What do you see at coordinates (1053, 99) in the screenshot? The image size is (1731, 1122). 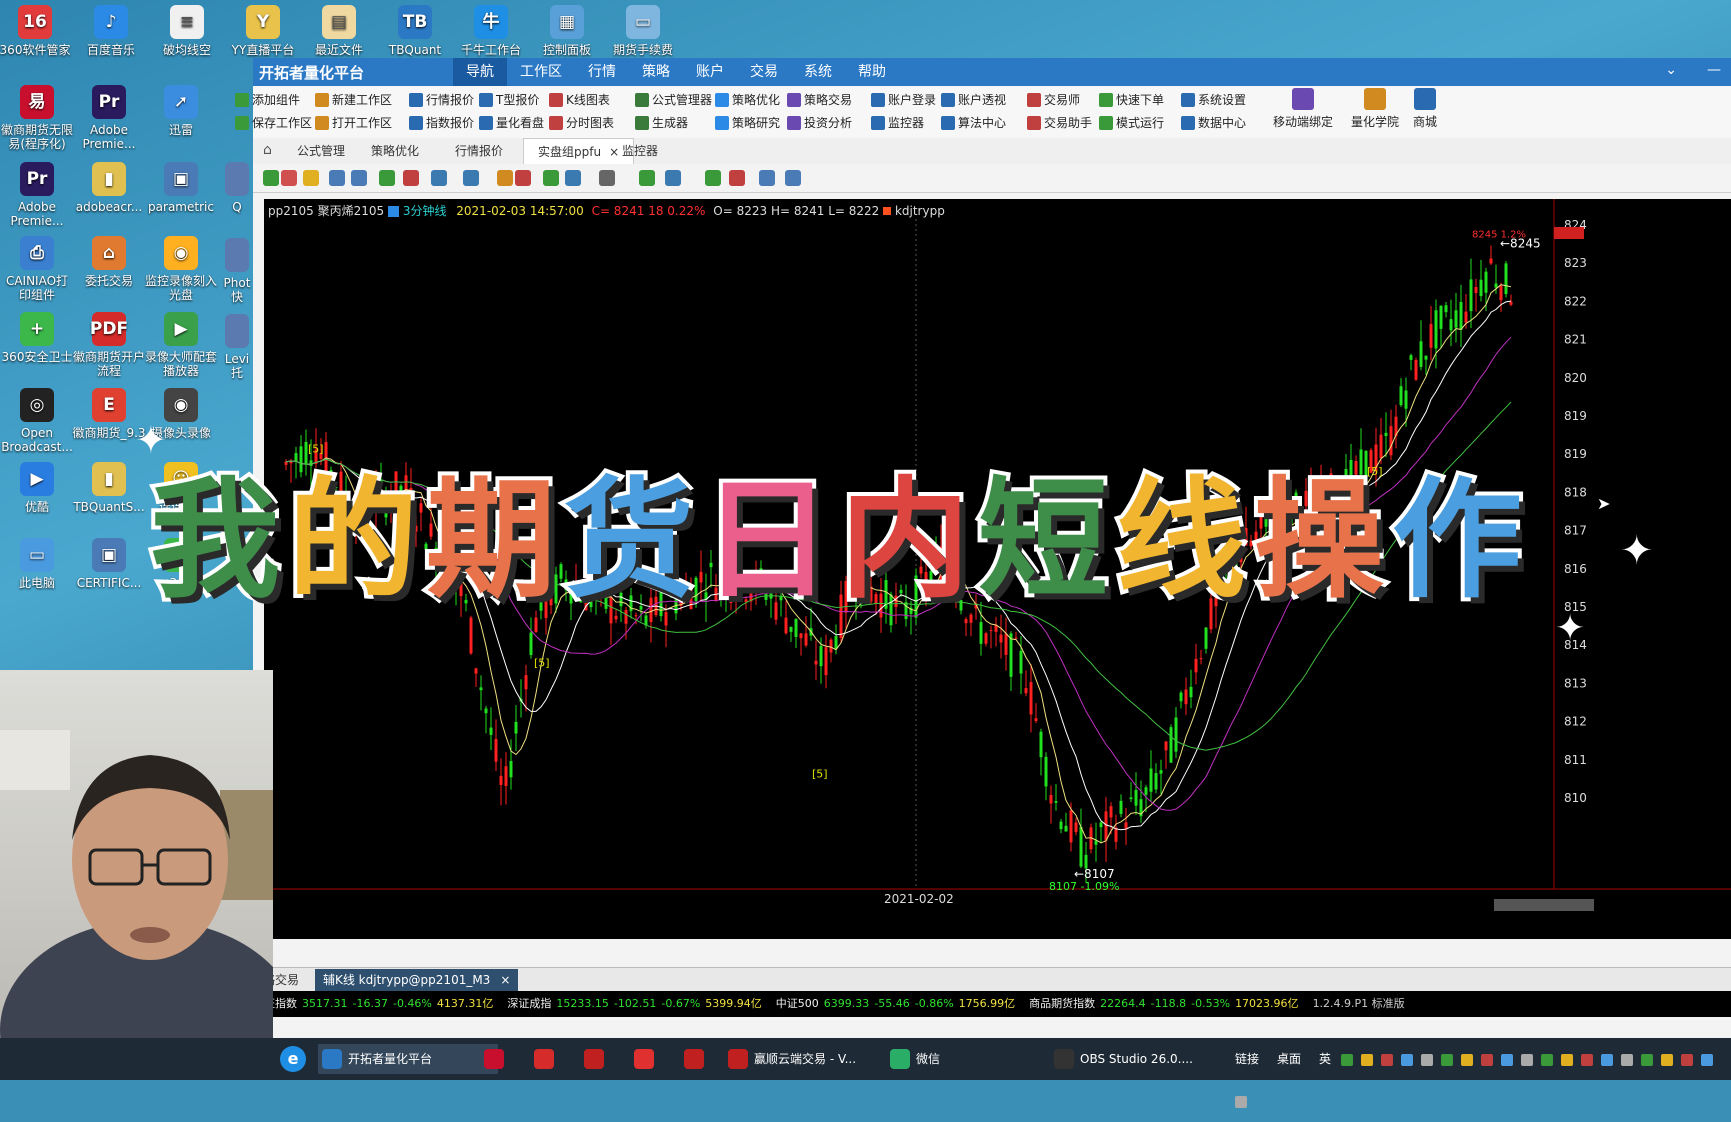 I see `ribbon-button: 交易师` at bounding box center [1053, 99].